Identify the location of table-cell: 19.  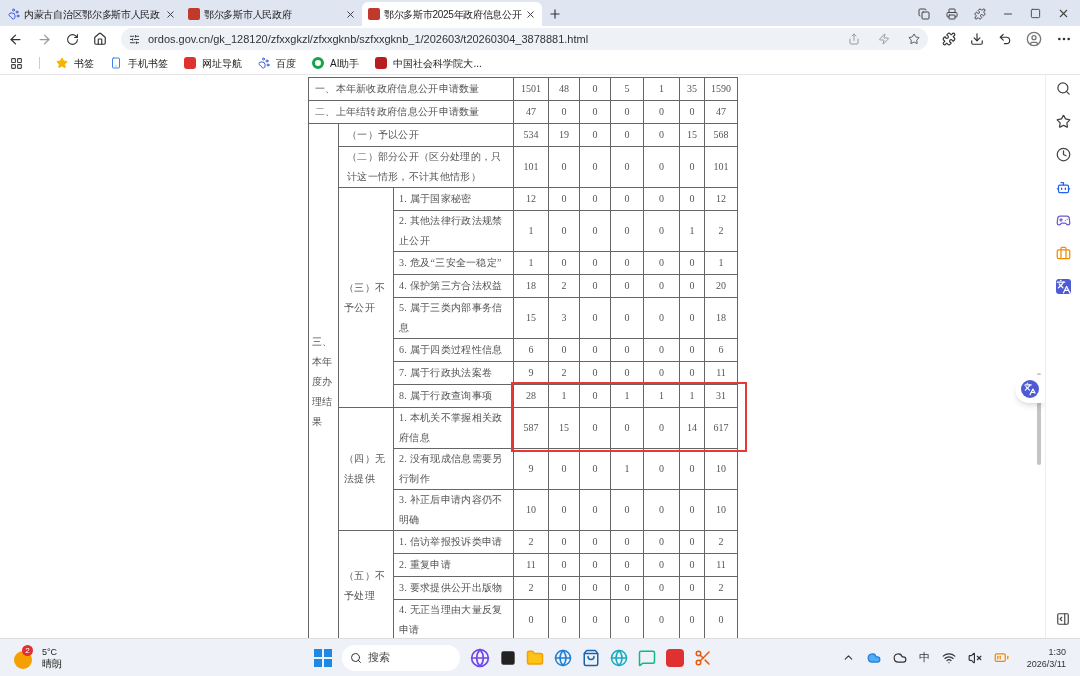
(564, 135).